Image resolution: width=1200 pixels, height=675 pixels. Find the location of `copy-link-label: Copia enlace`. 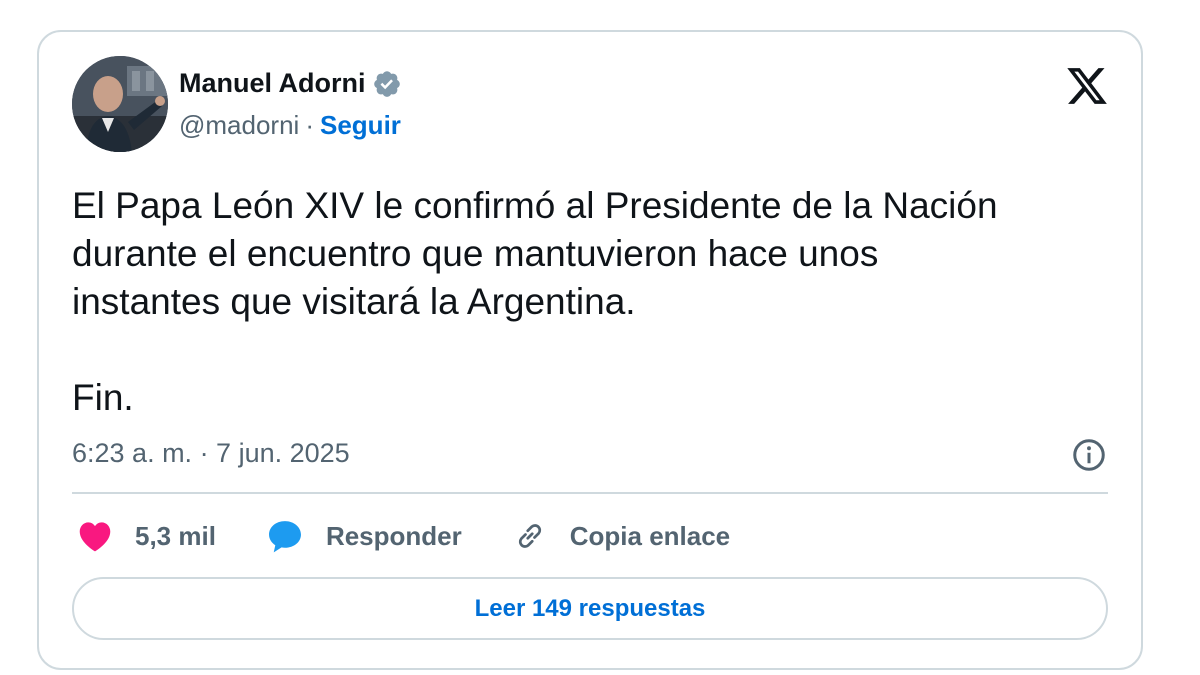

copy-link-label: Copia enlace is located at coordinates (650, 535).